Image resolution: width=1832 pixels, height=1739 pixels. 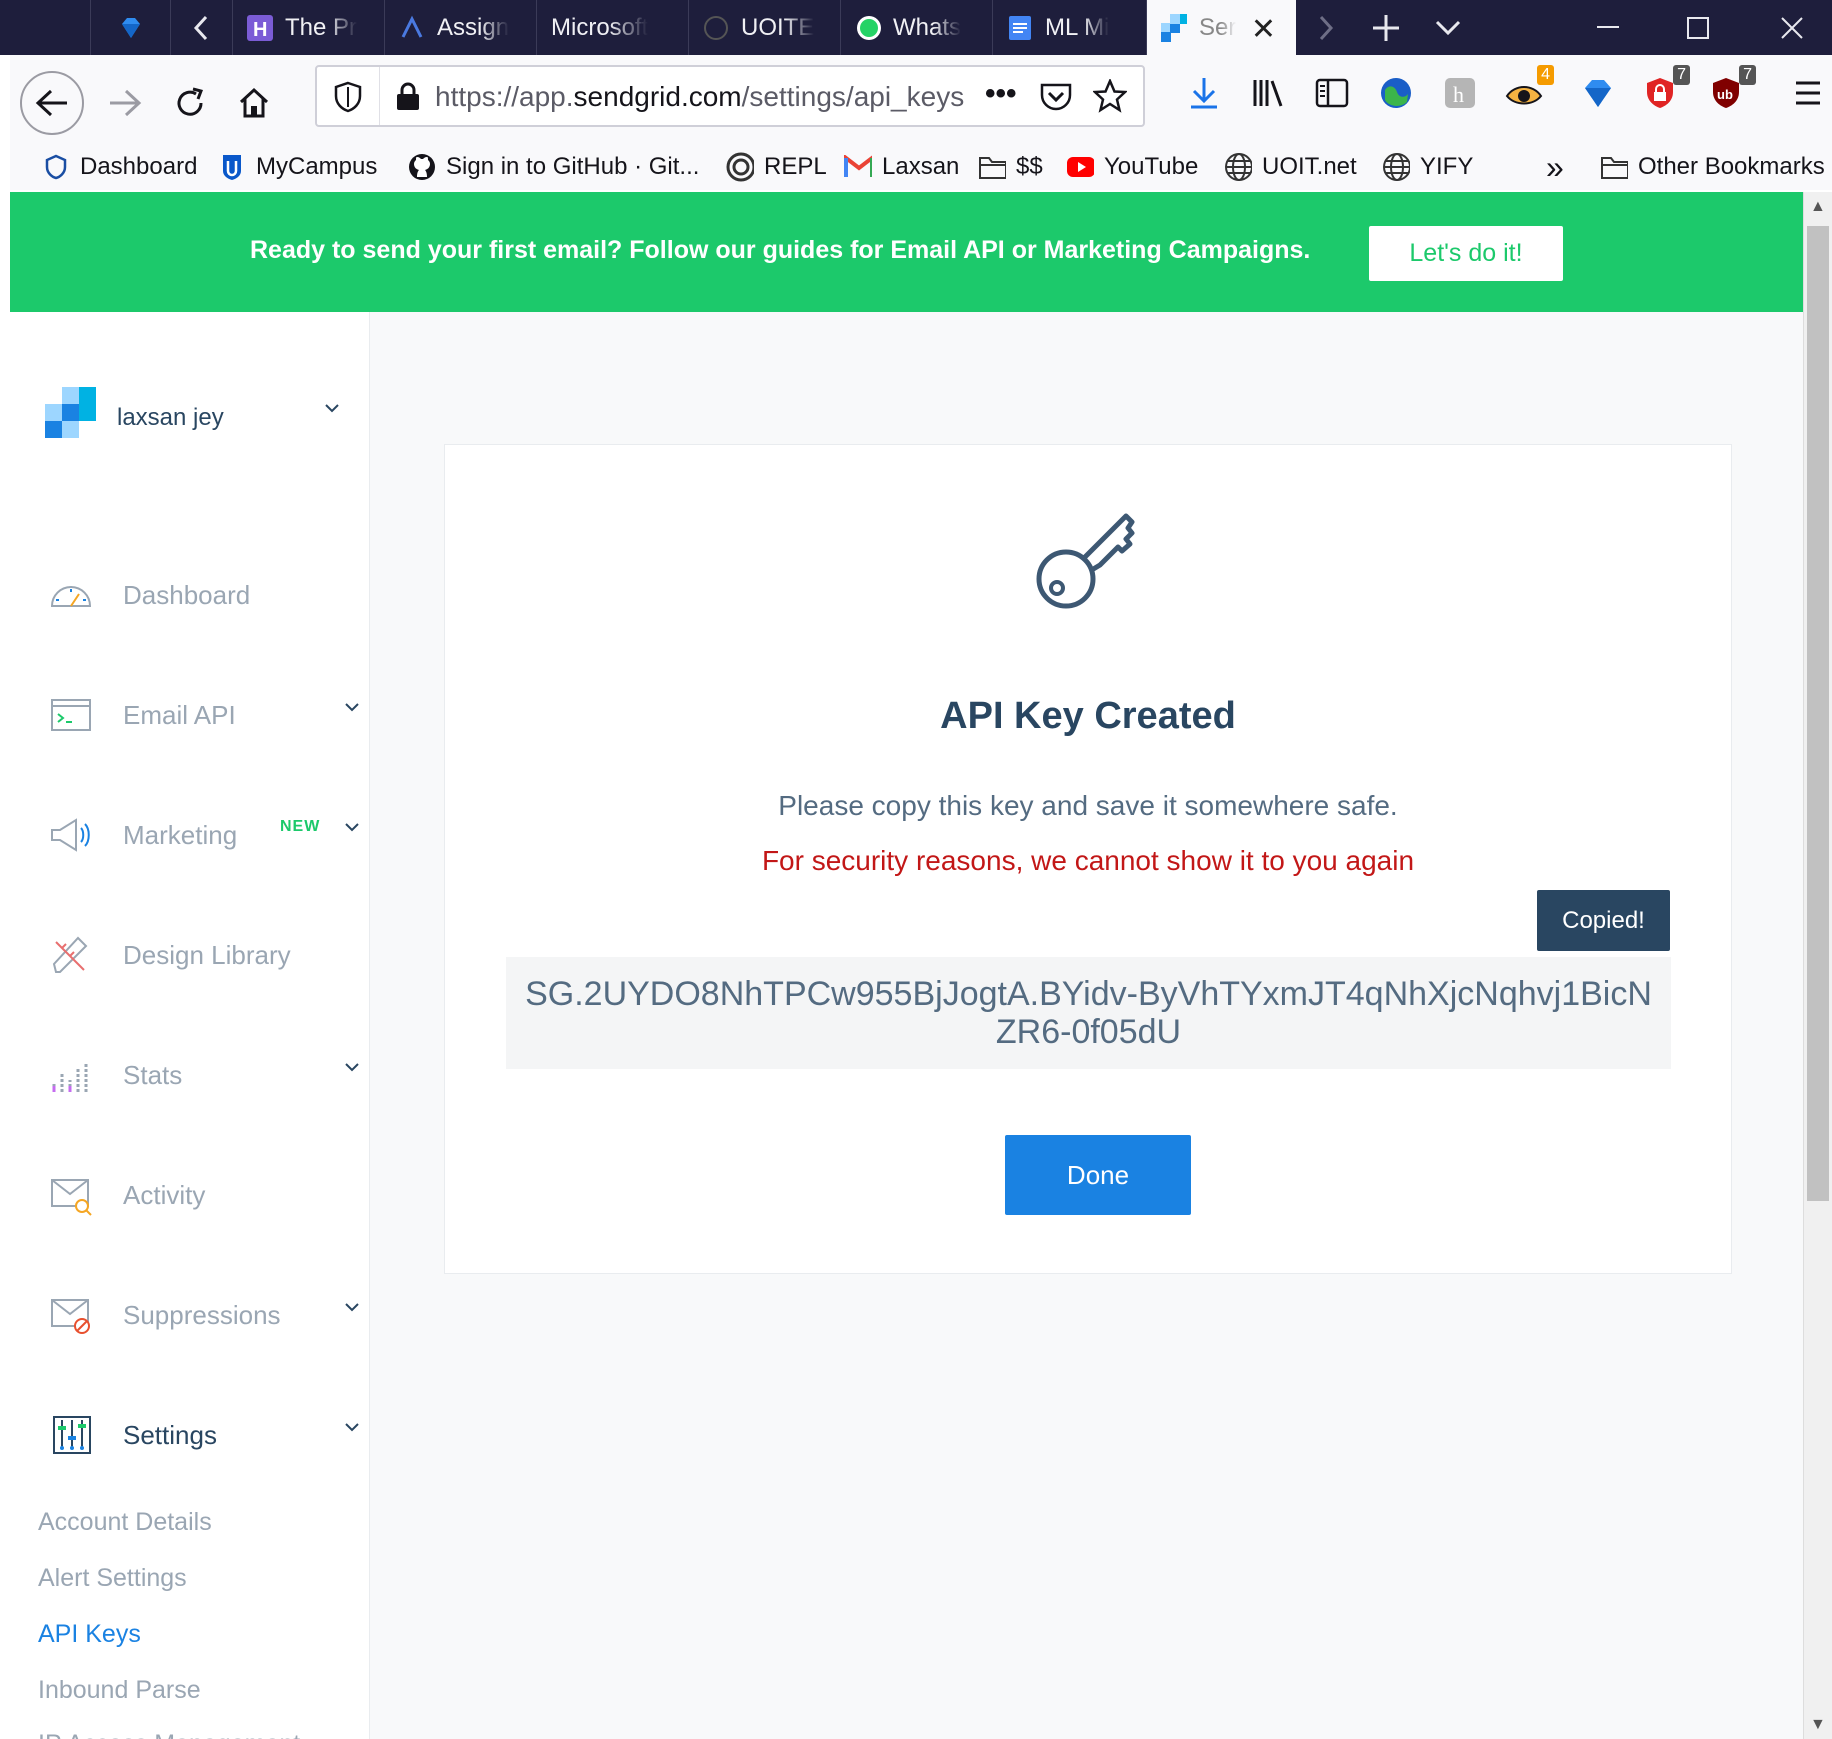 I want to click on tab-microsoft: Microsoft, so click(x=612, y=27).